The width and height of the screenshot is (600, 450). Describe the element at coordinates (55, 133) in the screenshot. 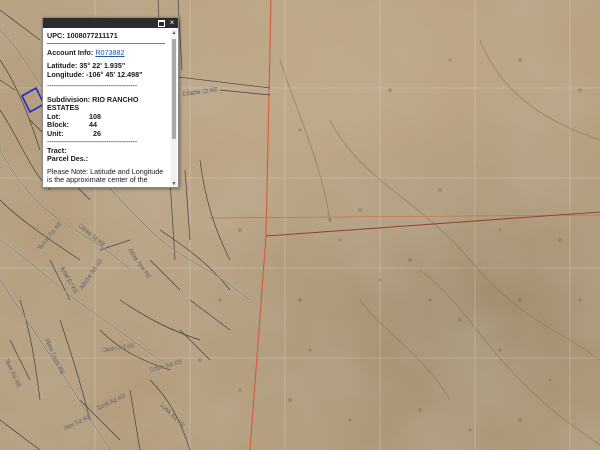

I see `unit-label: Unit:` at that location.